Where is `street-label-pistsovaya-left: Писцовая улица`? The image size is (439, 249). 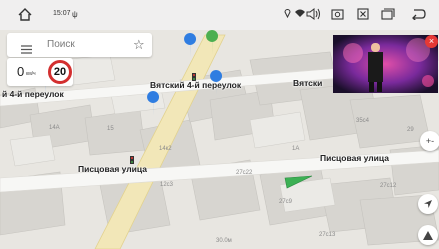
street-label-pistsovaya-left: Писцовая улица is located at coordinates (112, 169).